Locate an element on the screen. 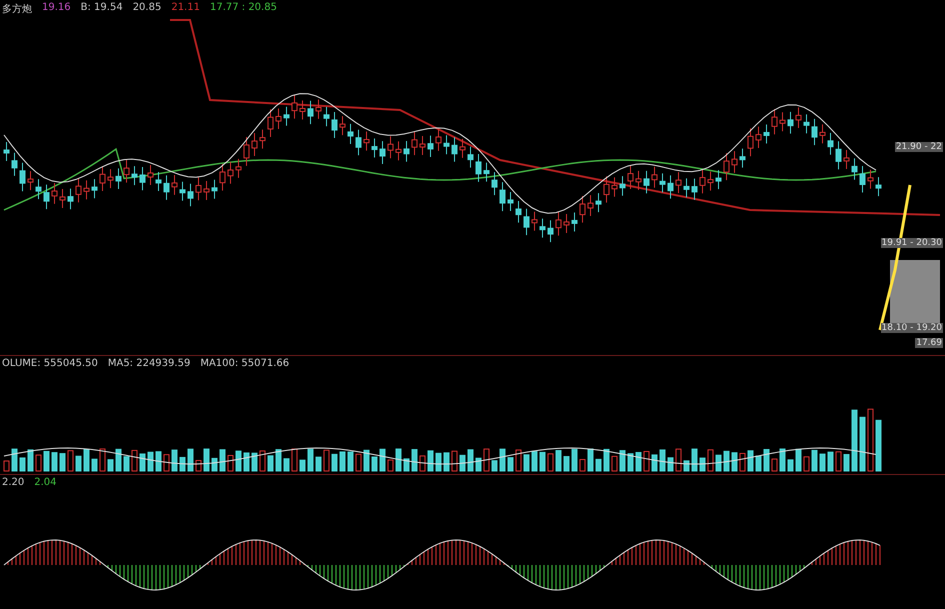 Image resolution: width=945 pixels, height=609 pixels. indicator-value: B: 19.54 is located at coordinates (101, 8).